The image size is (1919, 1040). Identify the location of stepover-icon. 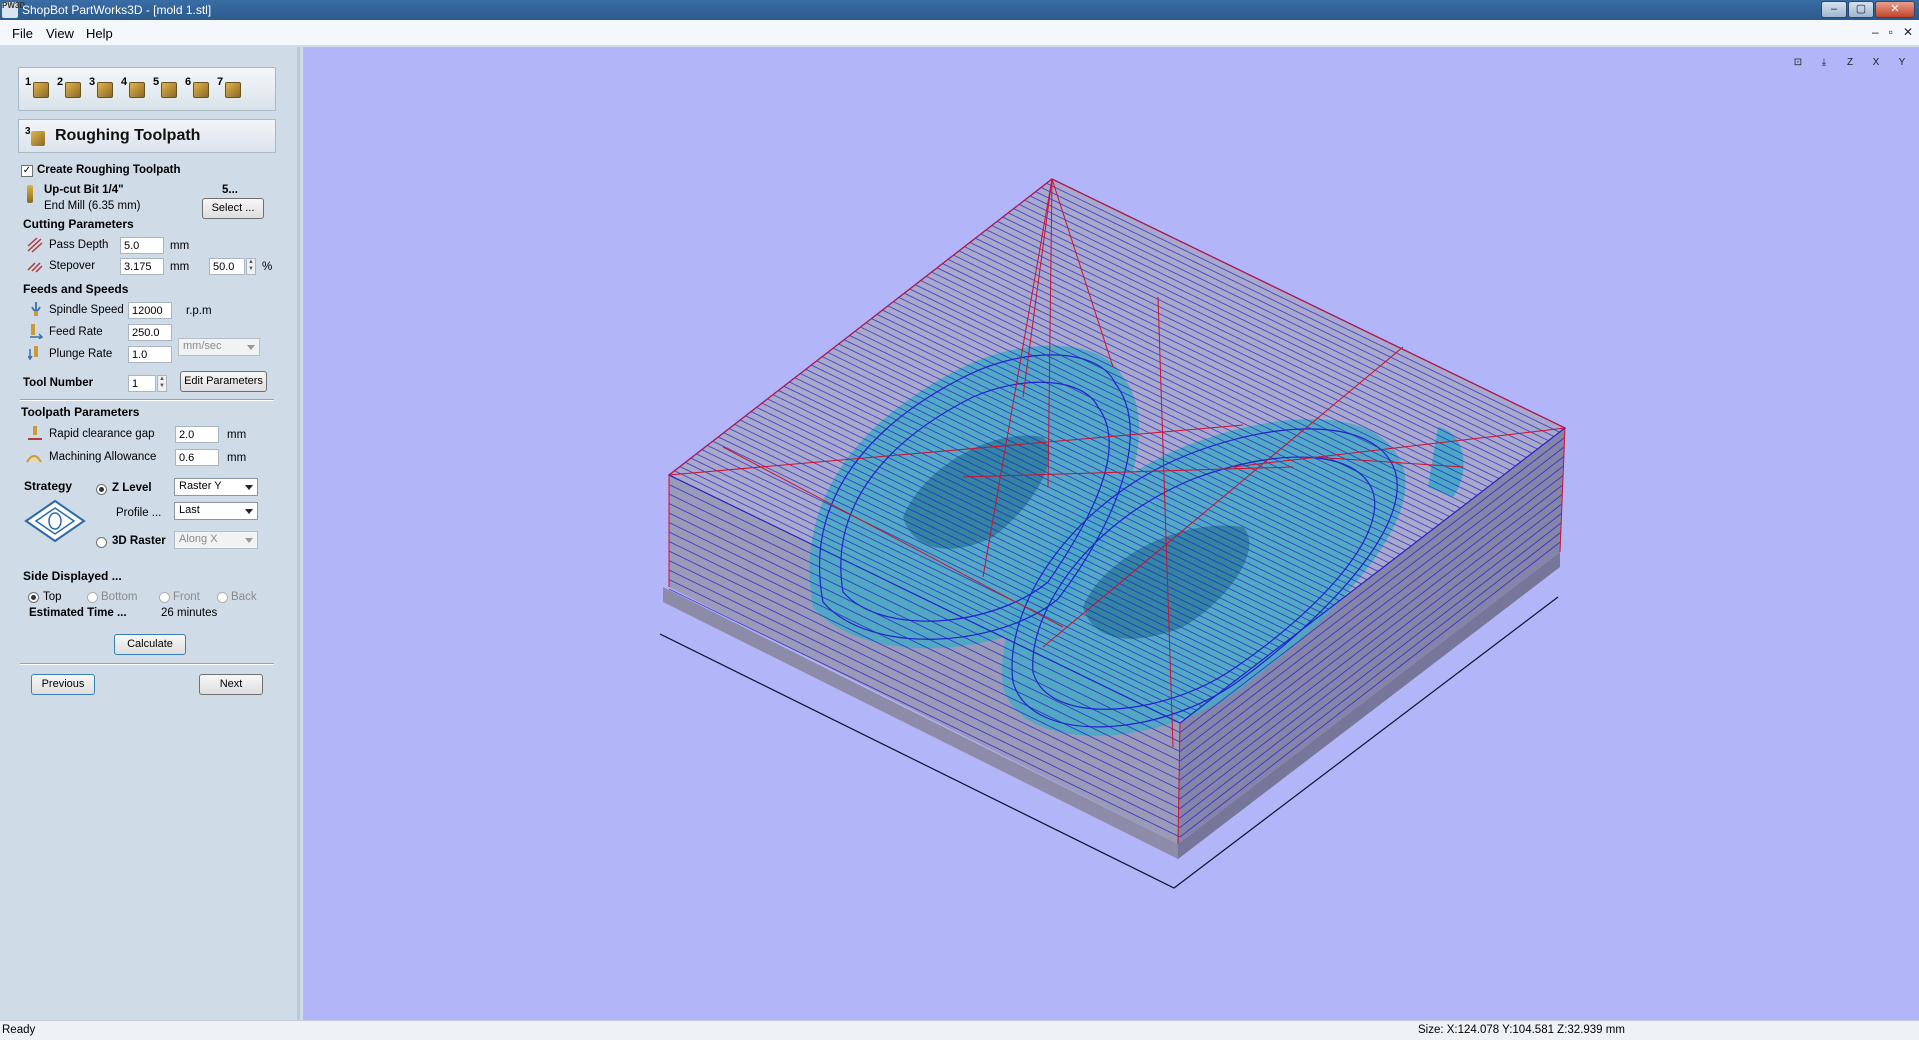
(35, 267).